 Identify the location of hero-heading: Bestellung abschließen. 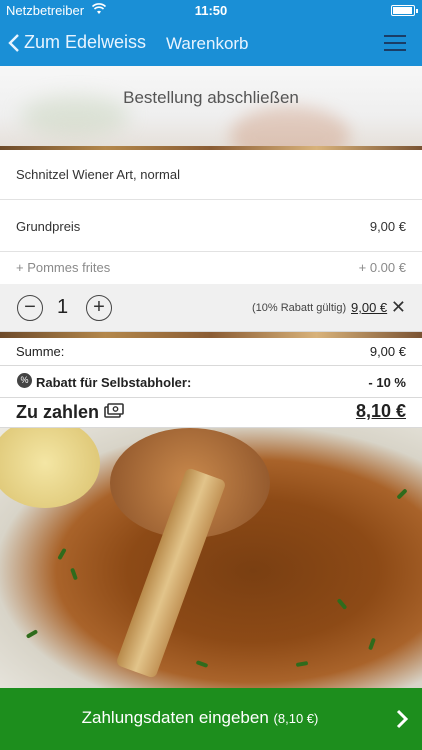
(211, 97).